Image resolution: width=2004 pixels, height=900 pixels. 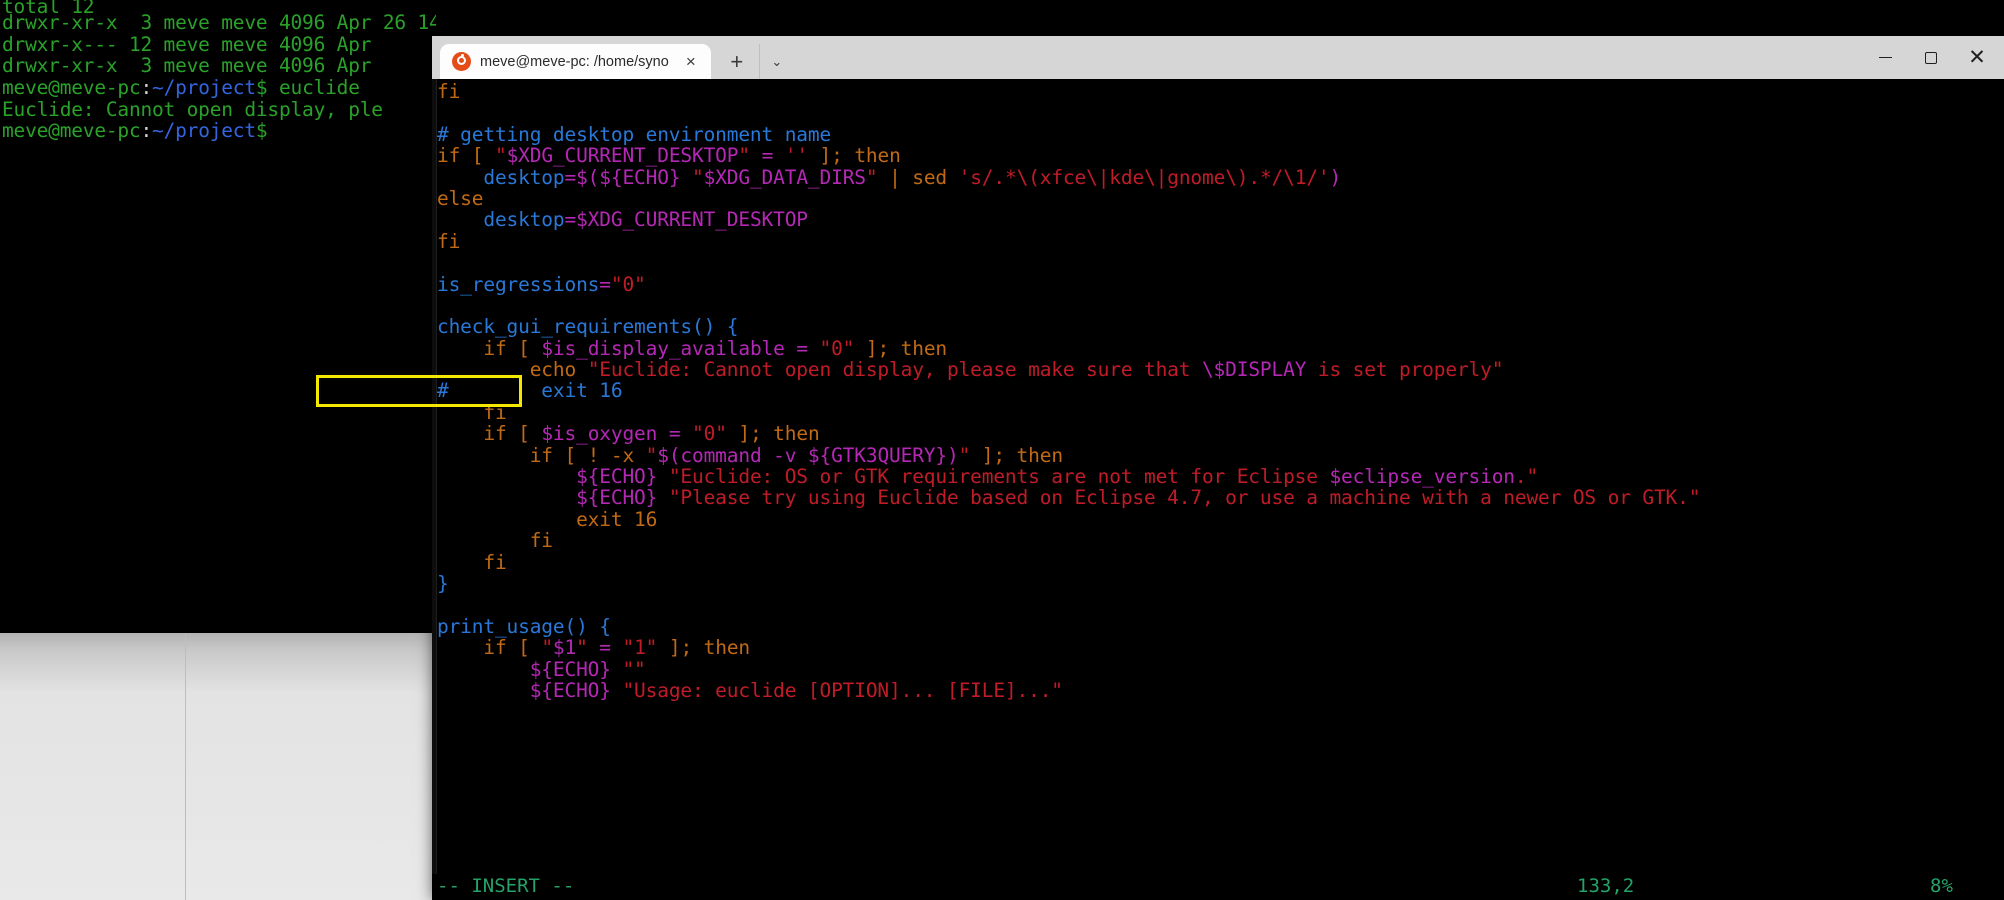 I want to click on terminal-line: Euclide: Cannot open display, ple, so click(x=192, y=109).